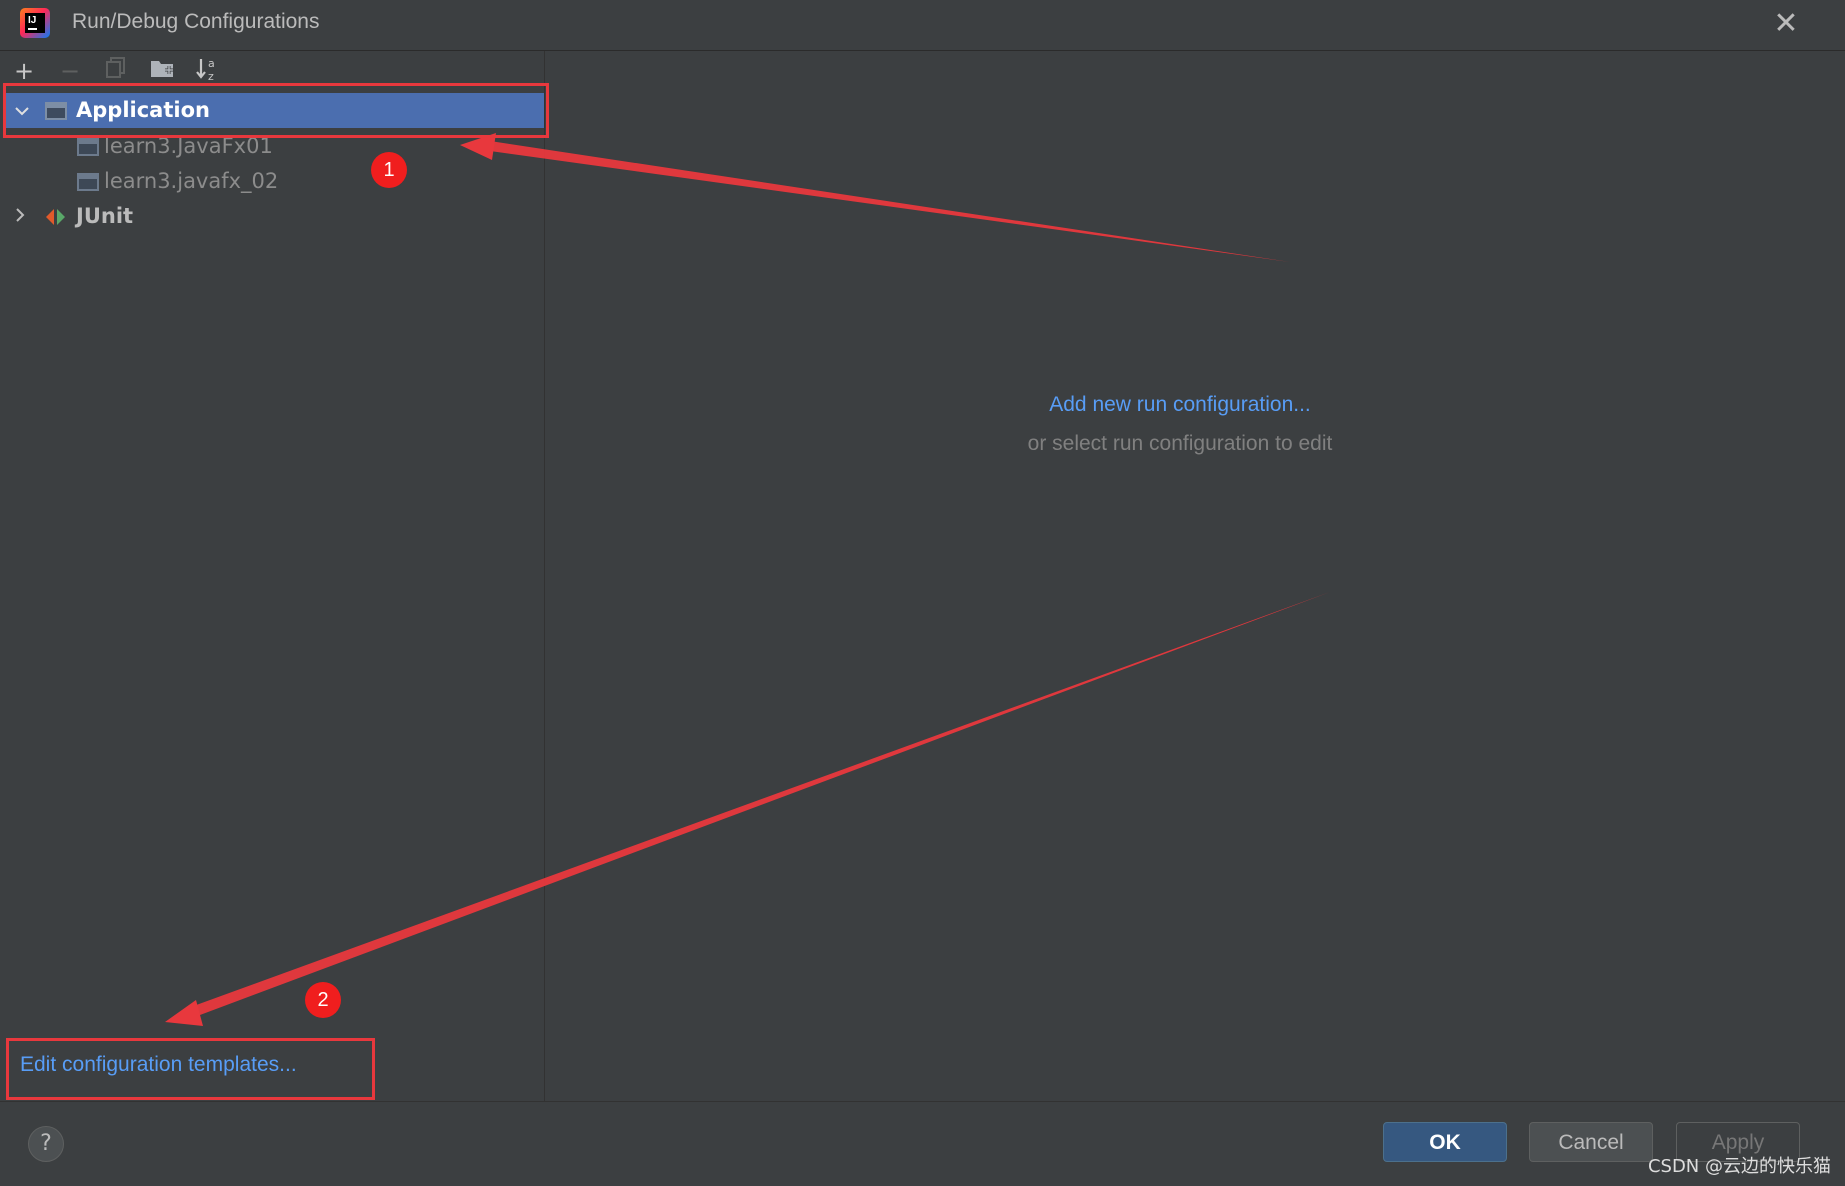 This screenshot has width=1845, height=1186. I want to click on watermark: CSDN @云边的快乐猫, so click(1739, 1166).